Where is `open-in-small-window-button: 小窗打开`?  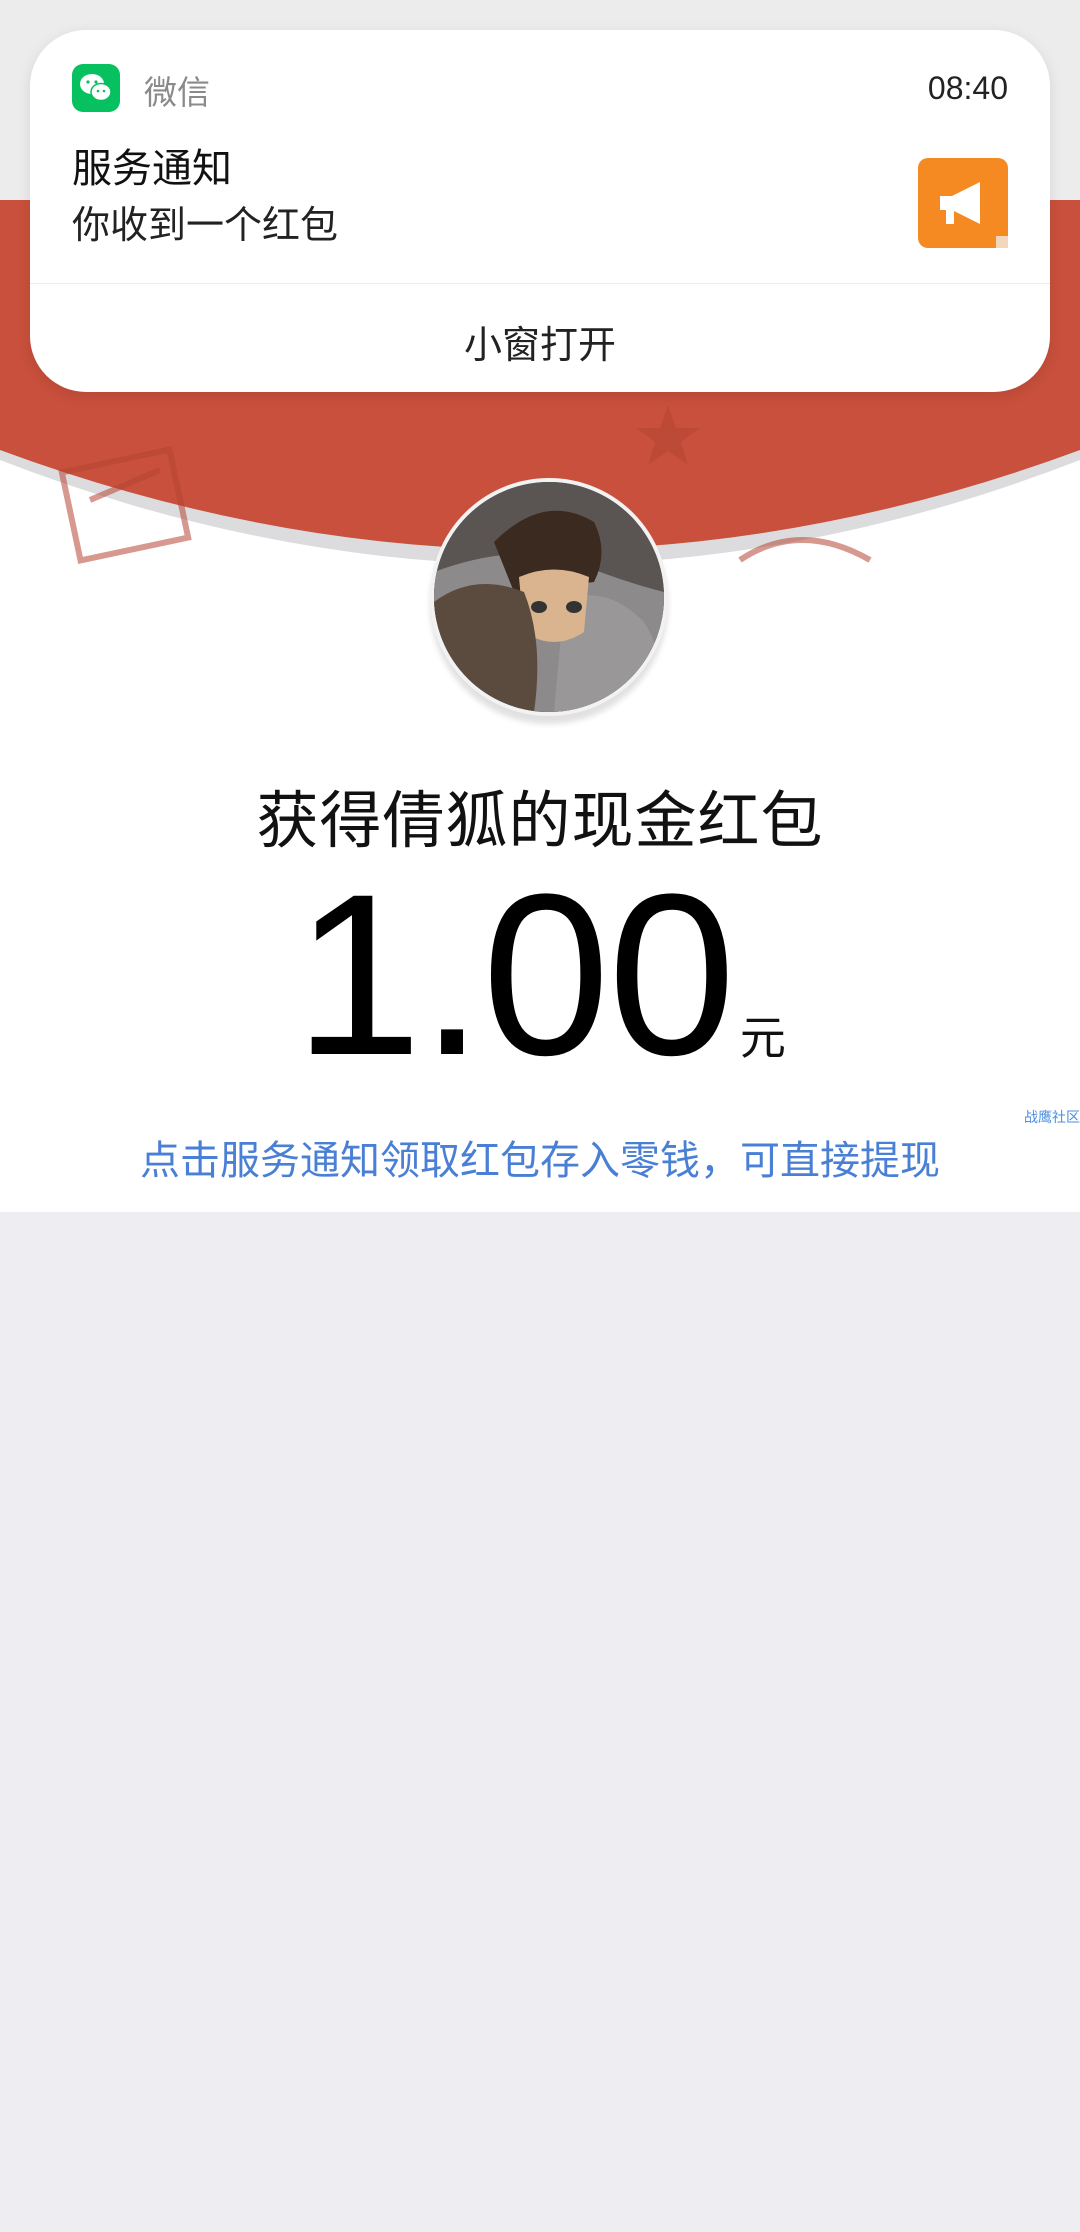
open-in-small-window-button: 小窗打开 is located at coordinates (540, 341).